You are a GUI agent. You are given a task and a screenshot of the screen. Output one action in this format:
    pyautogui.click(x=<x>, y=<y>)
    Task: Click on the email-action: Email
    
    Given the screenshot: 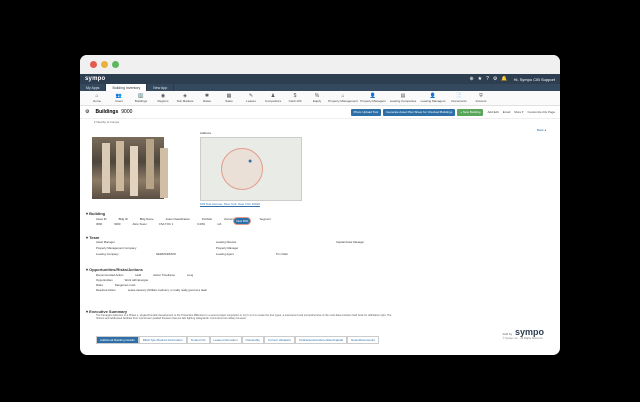 What is the action you would take?
    pyautogui.click(x=507, y=112)
    